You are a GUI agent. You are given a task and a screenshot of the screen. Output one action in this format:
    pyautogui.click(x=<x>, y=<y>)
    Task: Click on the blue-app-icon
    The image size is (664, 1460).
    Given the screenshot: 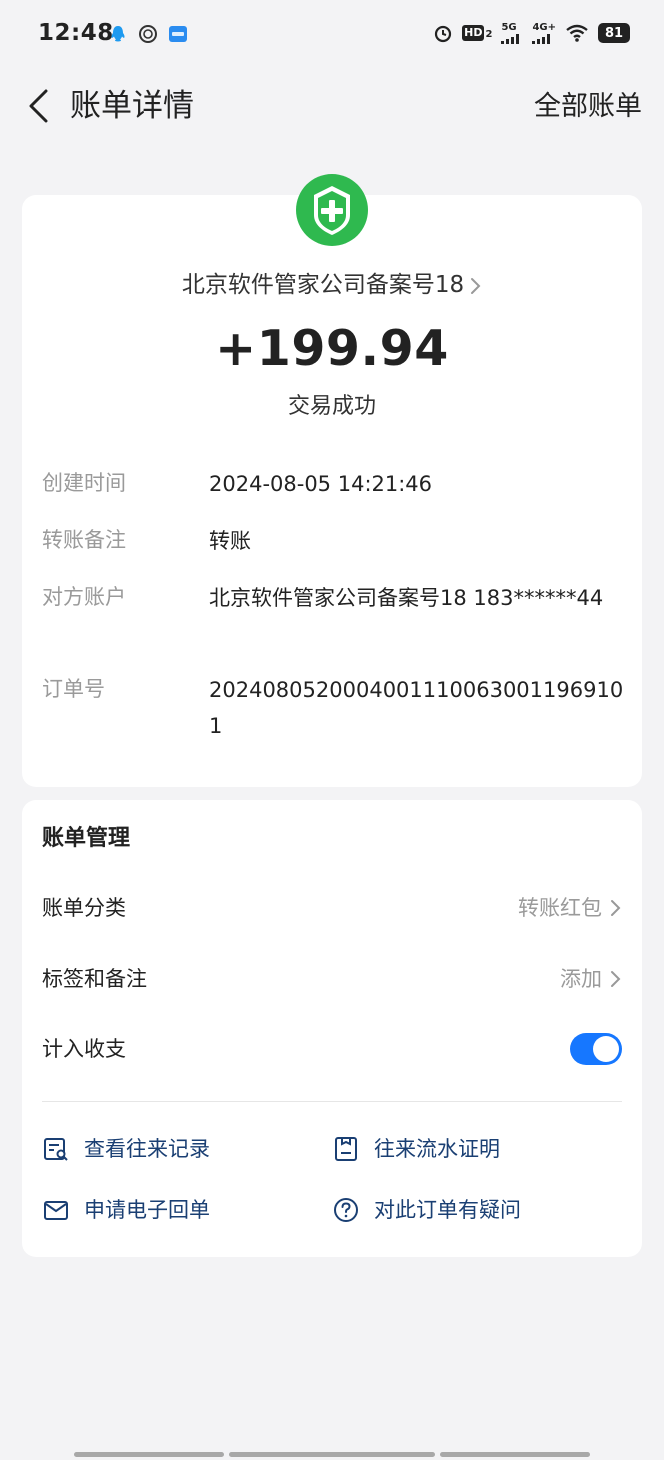 What is the action you would take?
    pyautogui.click(x=178, y=34)
    